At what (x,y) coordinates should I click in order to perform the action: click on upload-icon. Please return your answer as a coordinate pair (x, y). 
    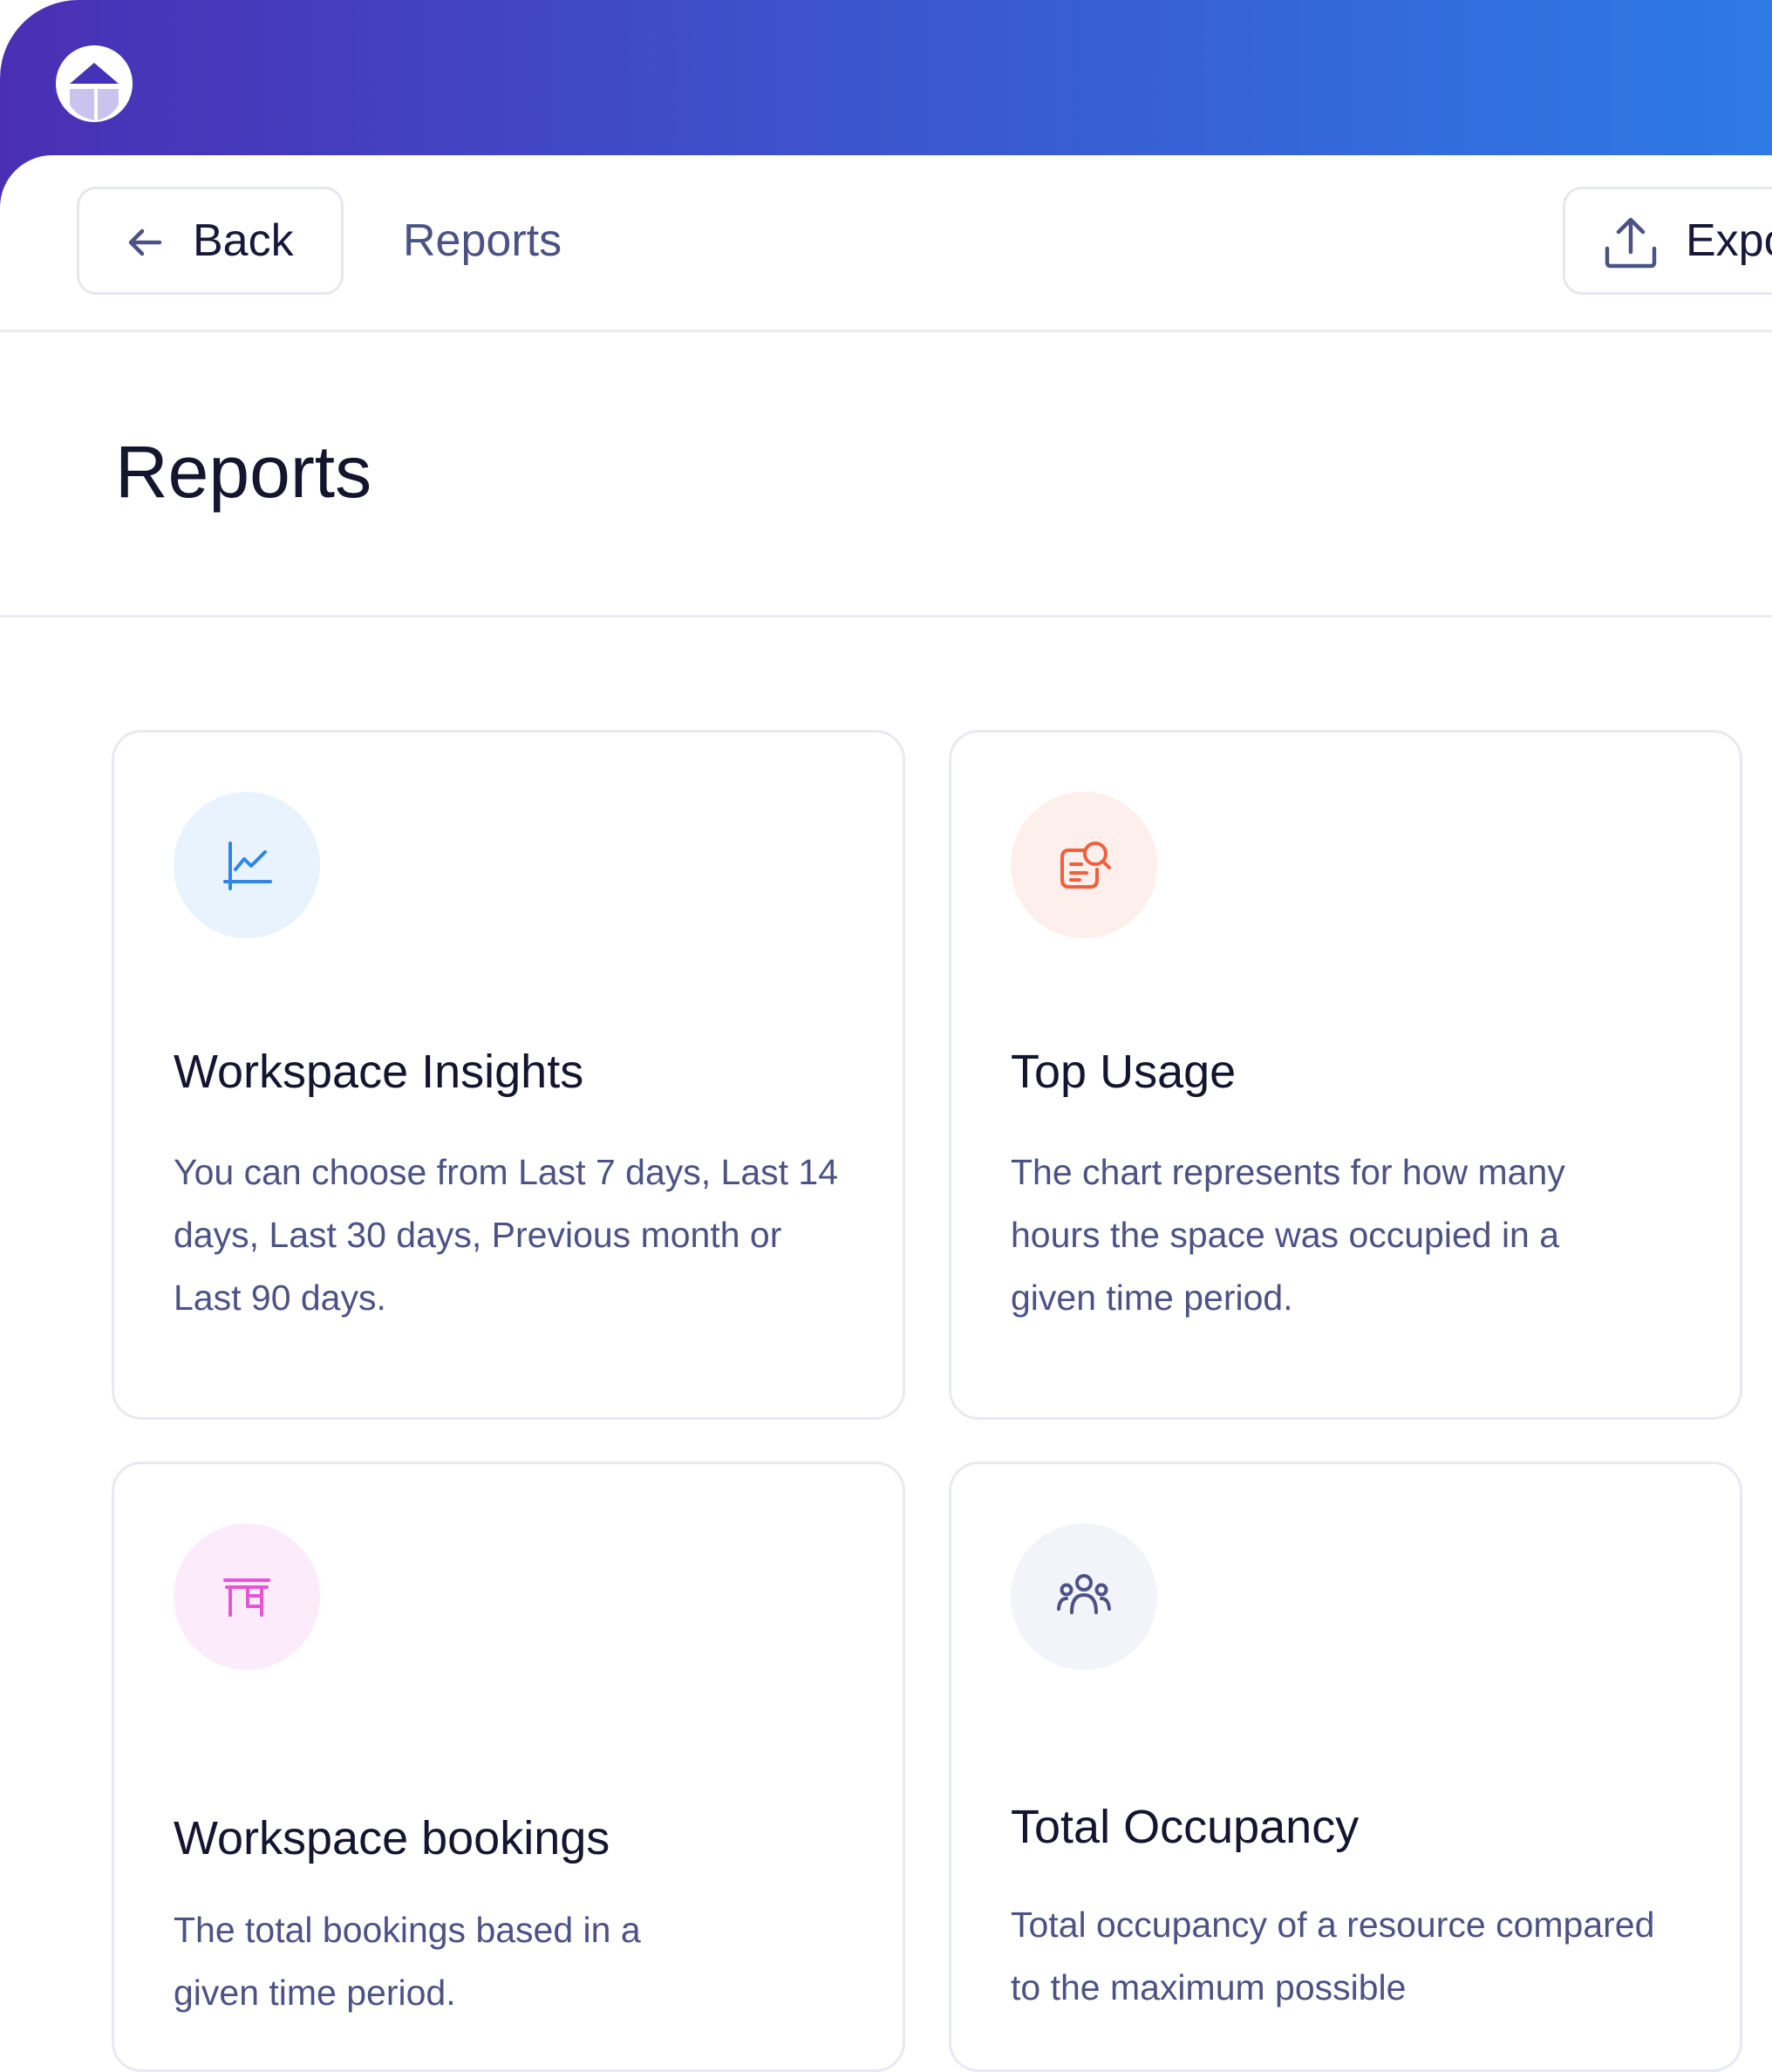
    Looking at the image, I should click on (1631, 243).